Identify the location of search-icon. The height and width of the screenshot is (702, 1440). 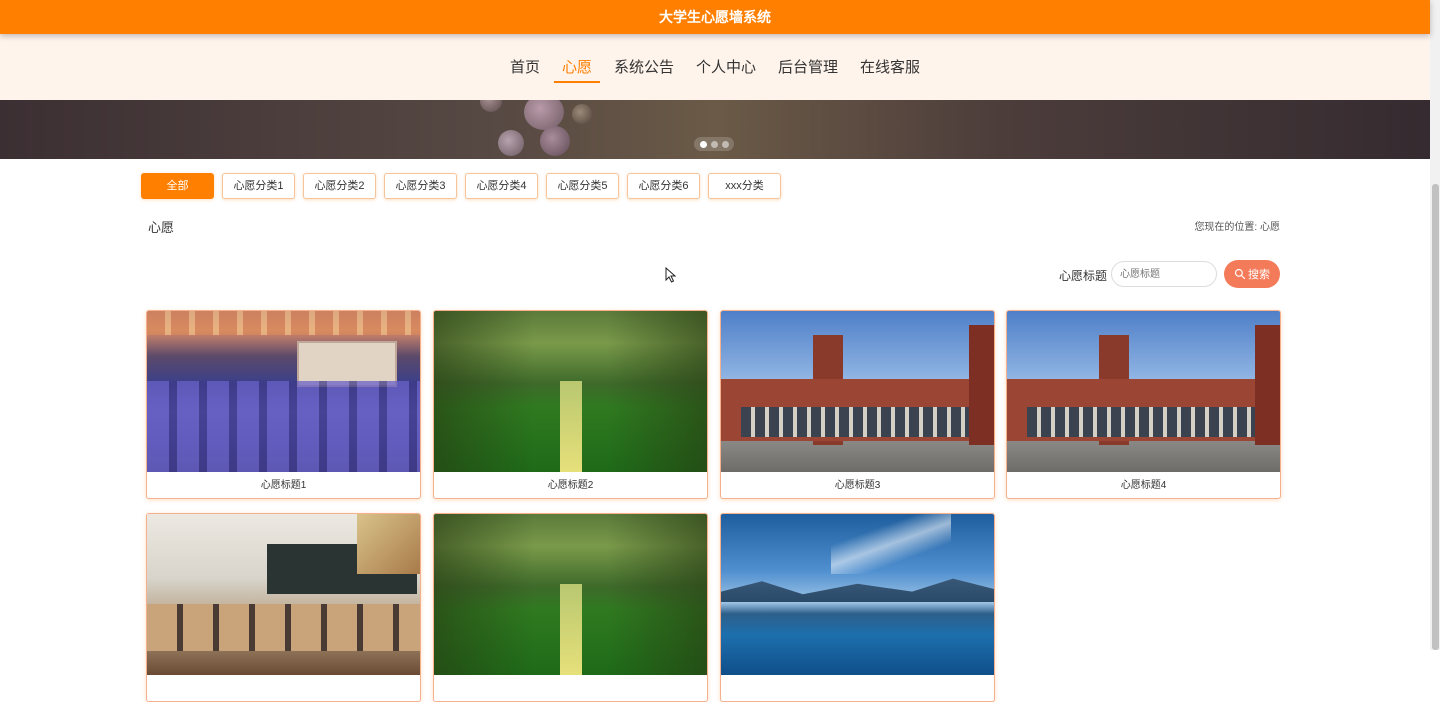
(1240, 274).